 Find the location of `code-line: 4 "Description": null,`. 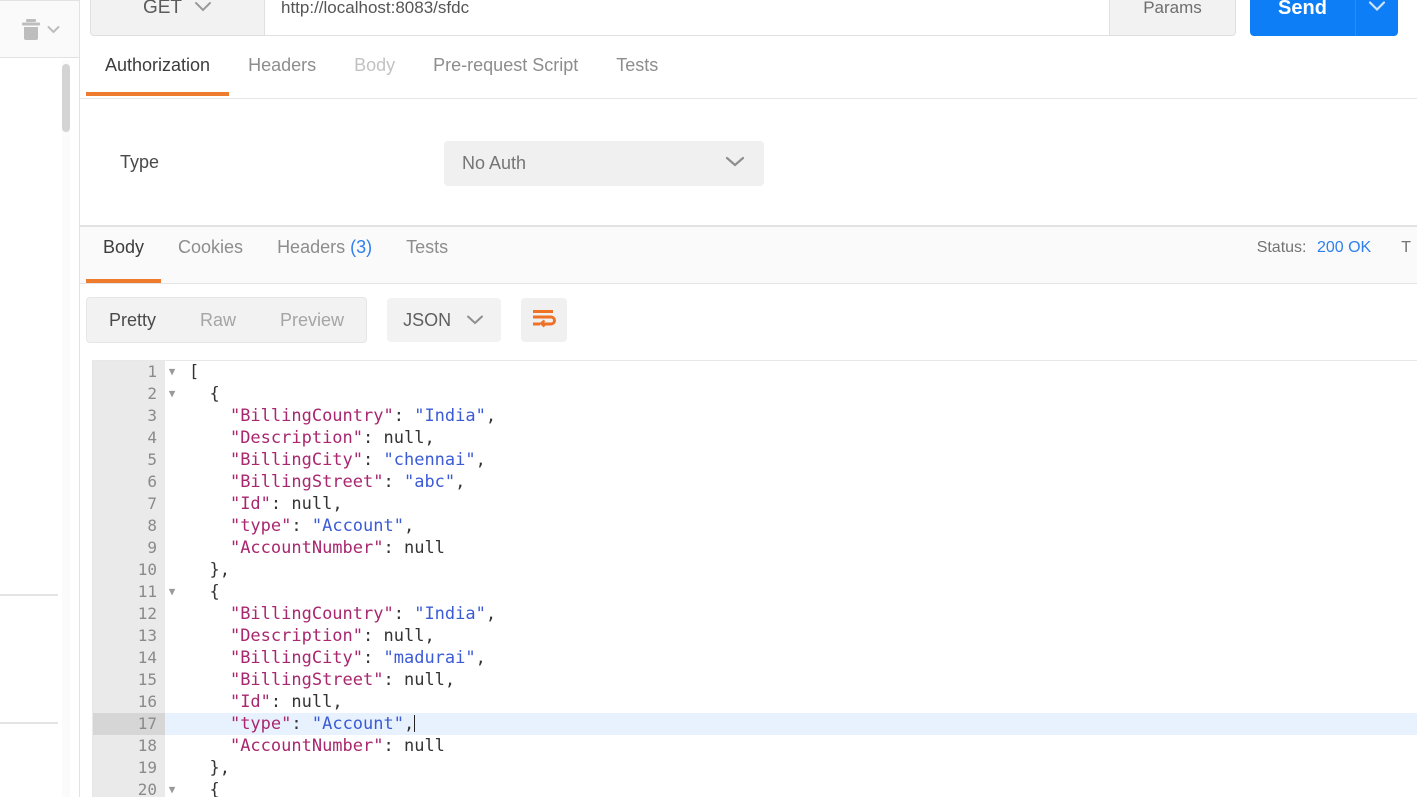

code-line: 4 "Description": null, is located at coordinates (755, 438).